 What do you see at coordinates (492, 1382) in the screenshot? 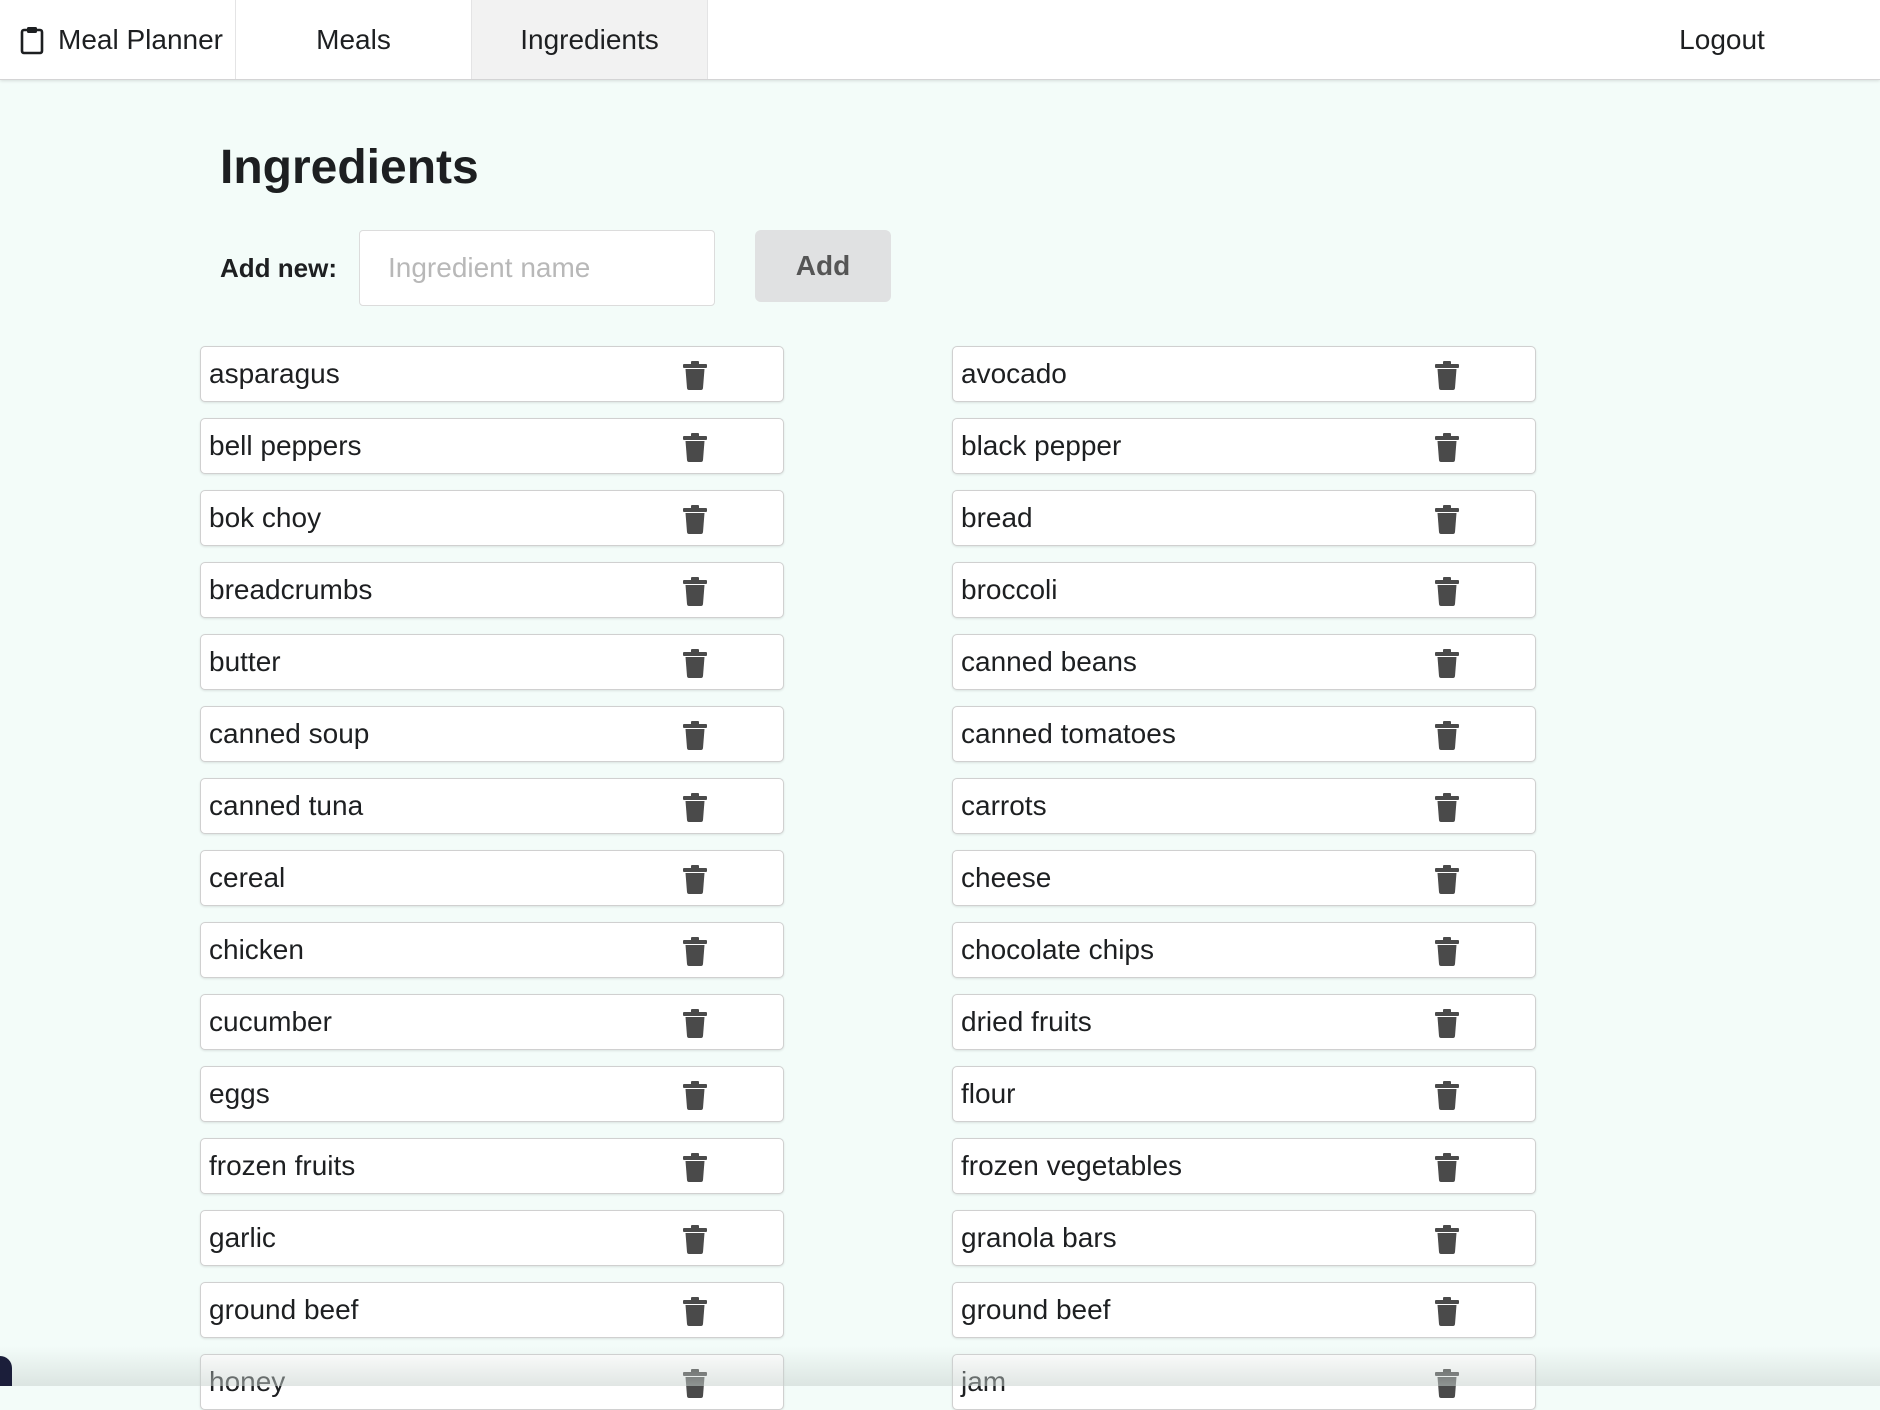
I see `ingredient-item: honey` at bounding box center [492, 1382].